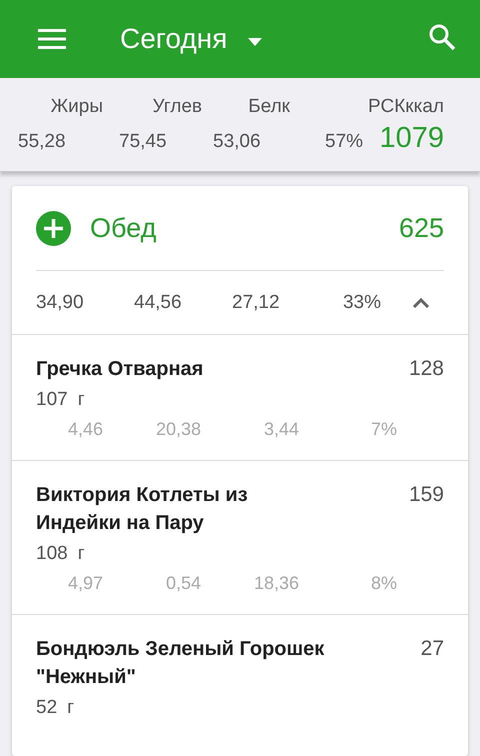  I want to click on meal-macro: 27,12, so click(256, 303).